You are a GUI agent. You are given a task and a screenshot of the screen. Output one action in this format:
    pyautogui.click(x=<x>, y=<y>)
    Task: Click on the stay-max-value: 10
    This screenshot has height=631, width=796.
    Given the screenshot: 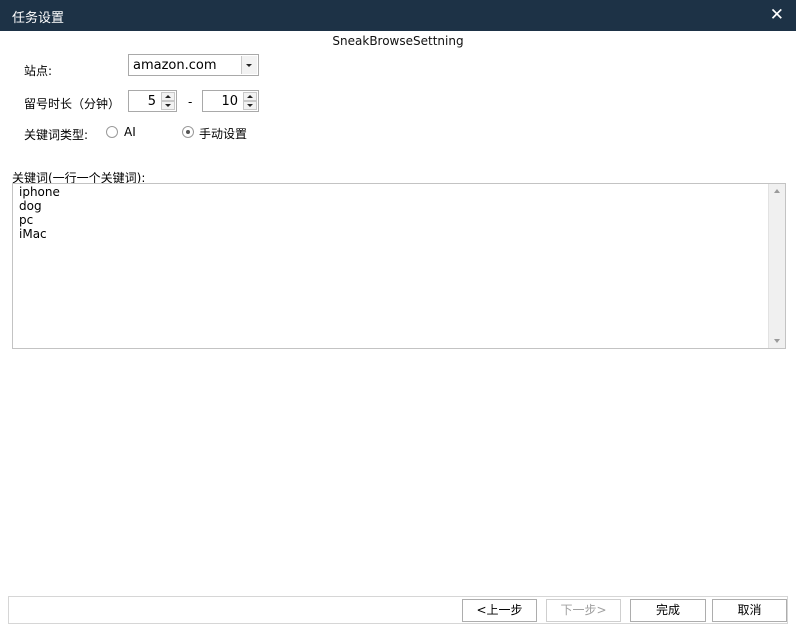 What is the action you would take?
    pyautogui.click(x=229, y=101)
    